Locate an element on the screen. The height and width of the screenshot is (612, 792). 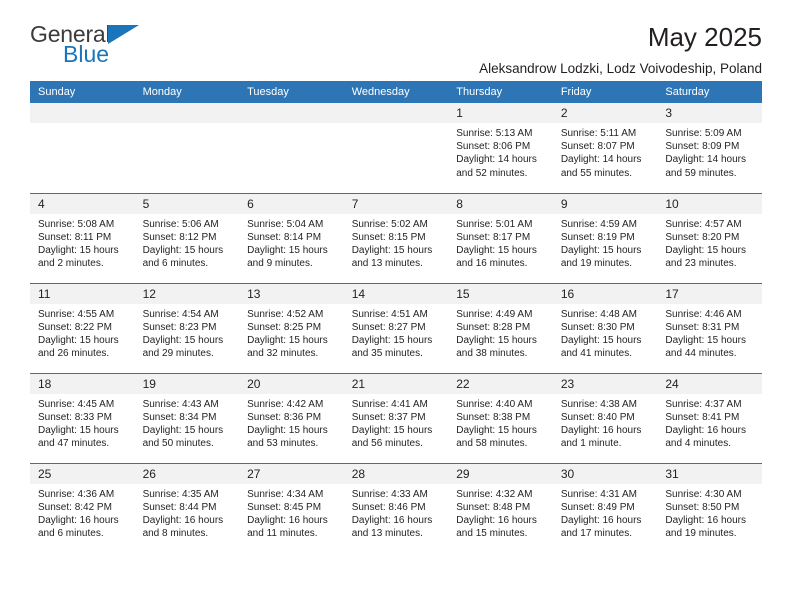
day-number: 22 is located at coordinates (500, 383).